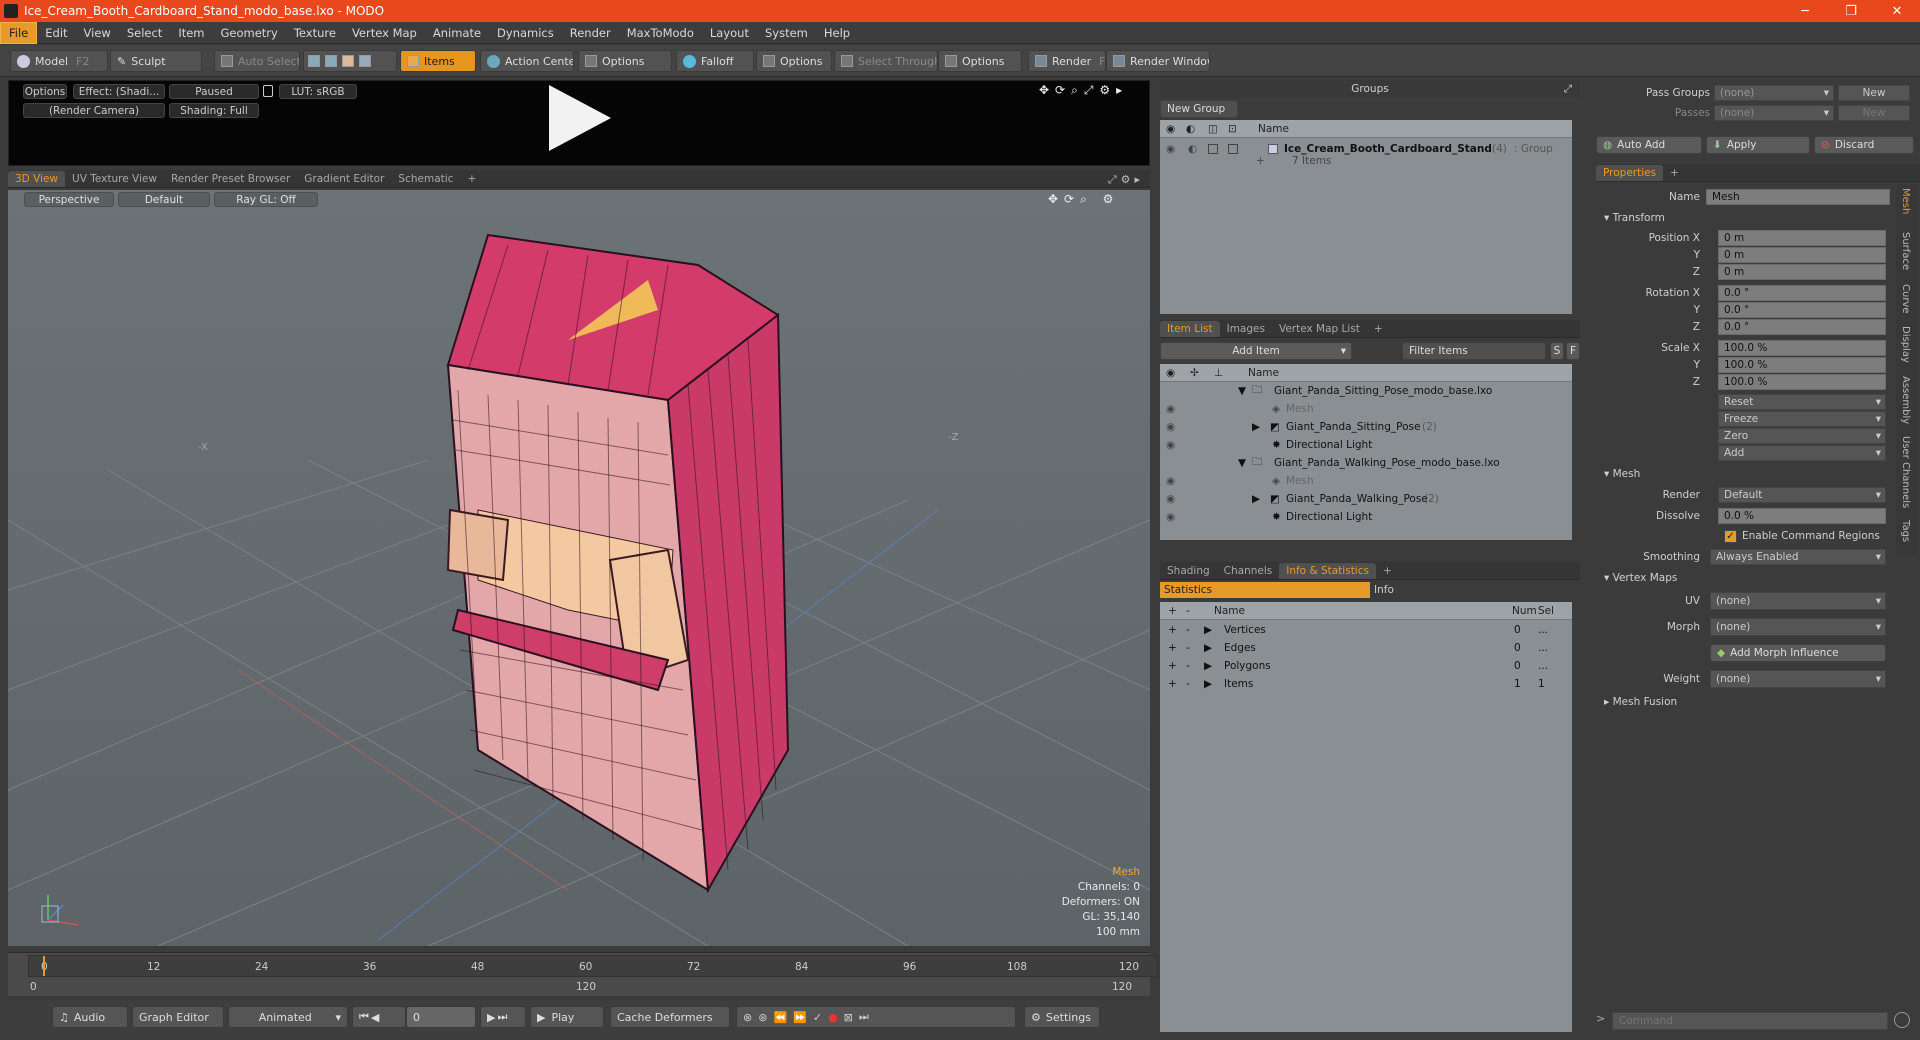 This screenshot has height=1040, width=1920. I want to click on filter-f-button: F, so click(1573, 351).